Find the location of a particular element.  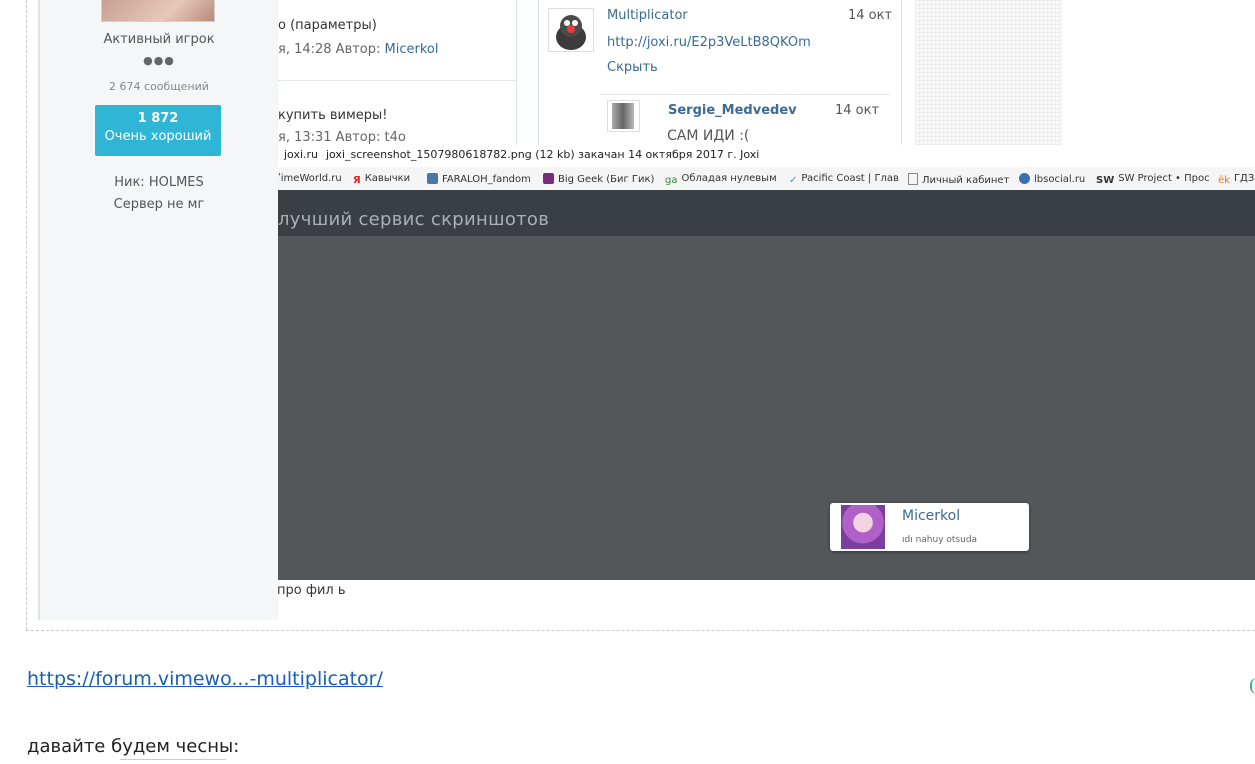

bookmark-kavychki: Я Кавычки is located at coordinates (381, 179).